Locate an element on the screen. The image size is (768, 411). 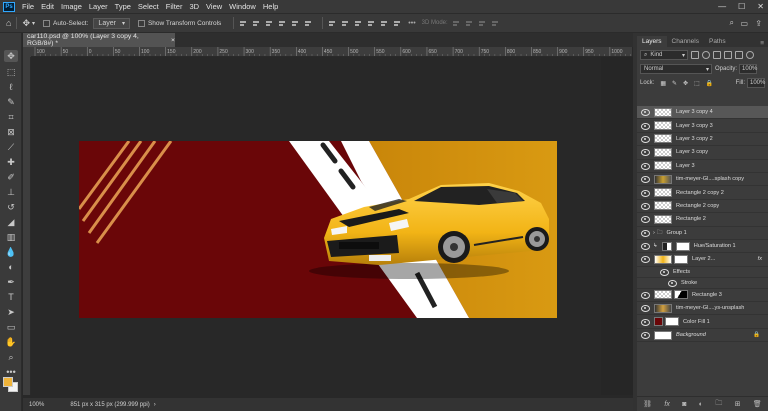
align-right-icon is located at coordinates (308, 23).